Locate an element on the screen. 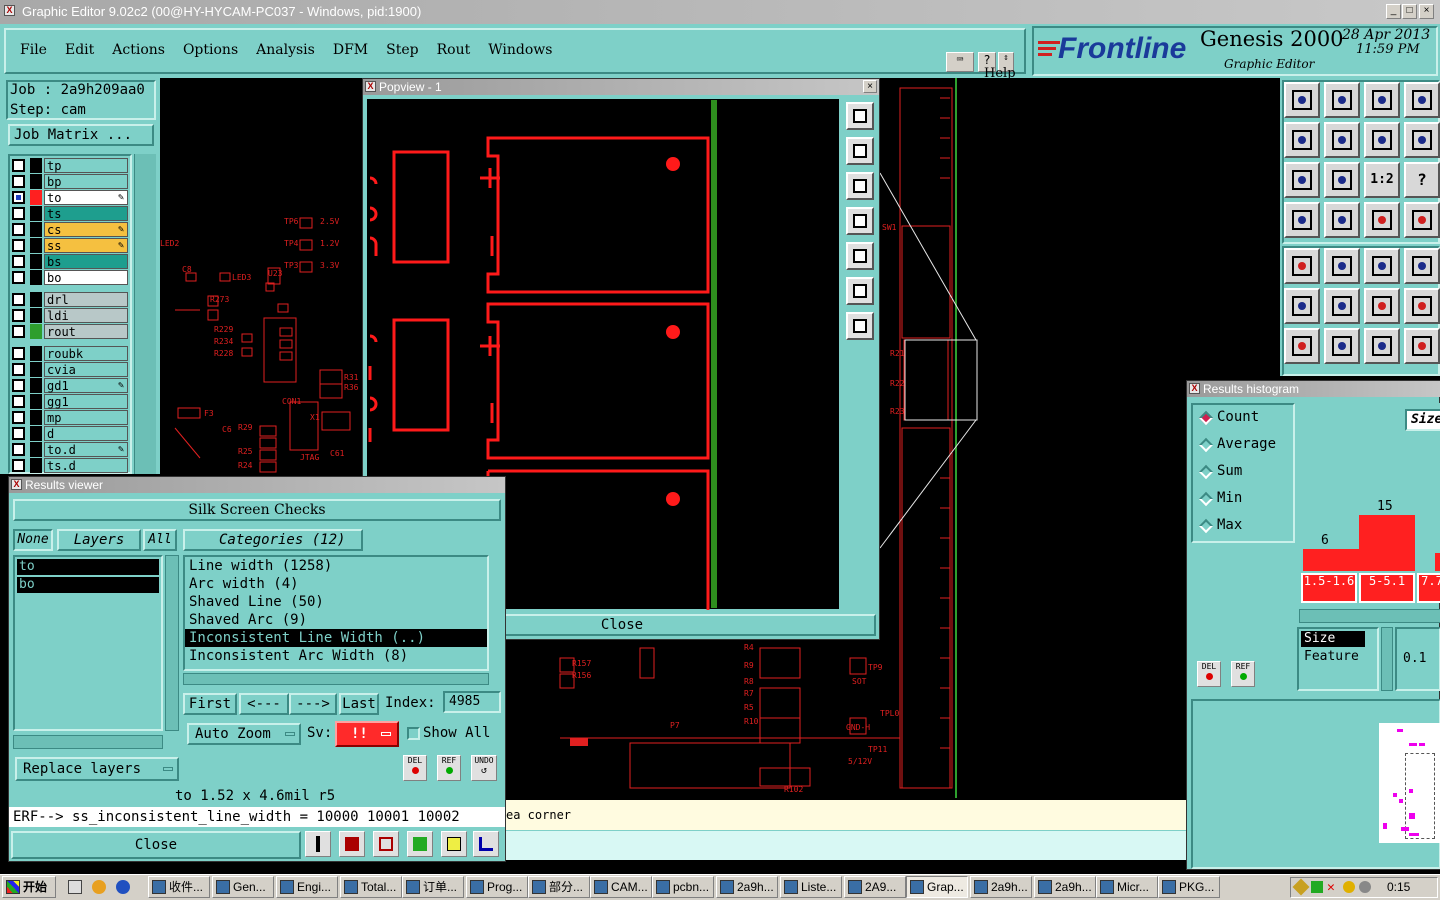 The width and height of the screenshot is (1440, 900). layer-row: d is located at coordinates (70, 433).